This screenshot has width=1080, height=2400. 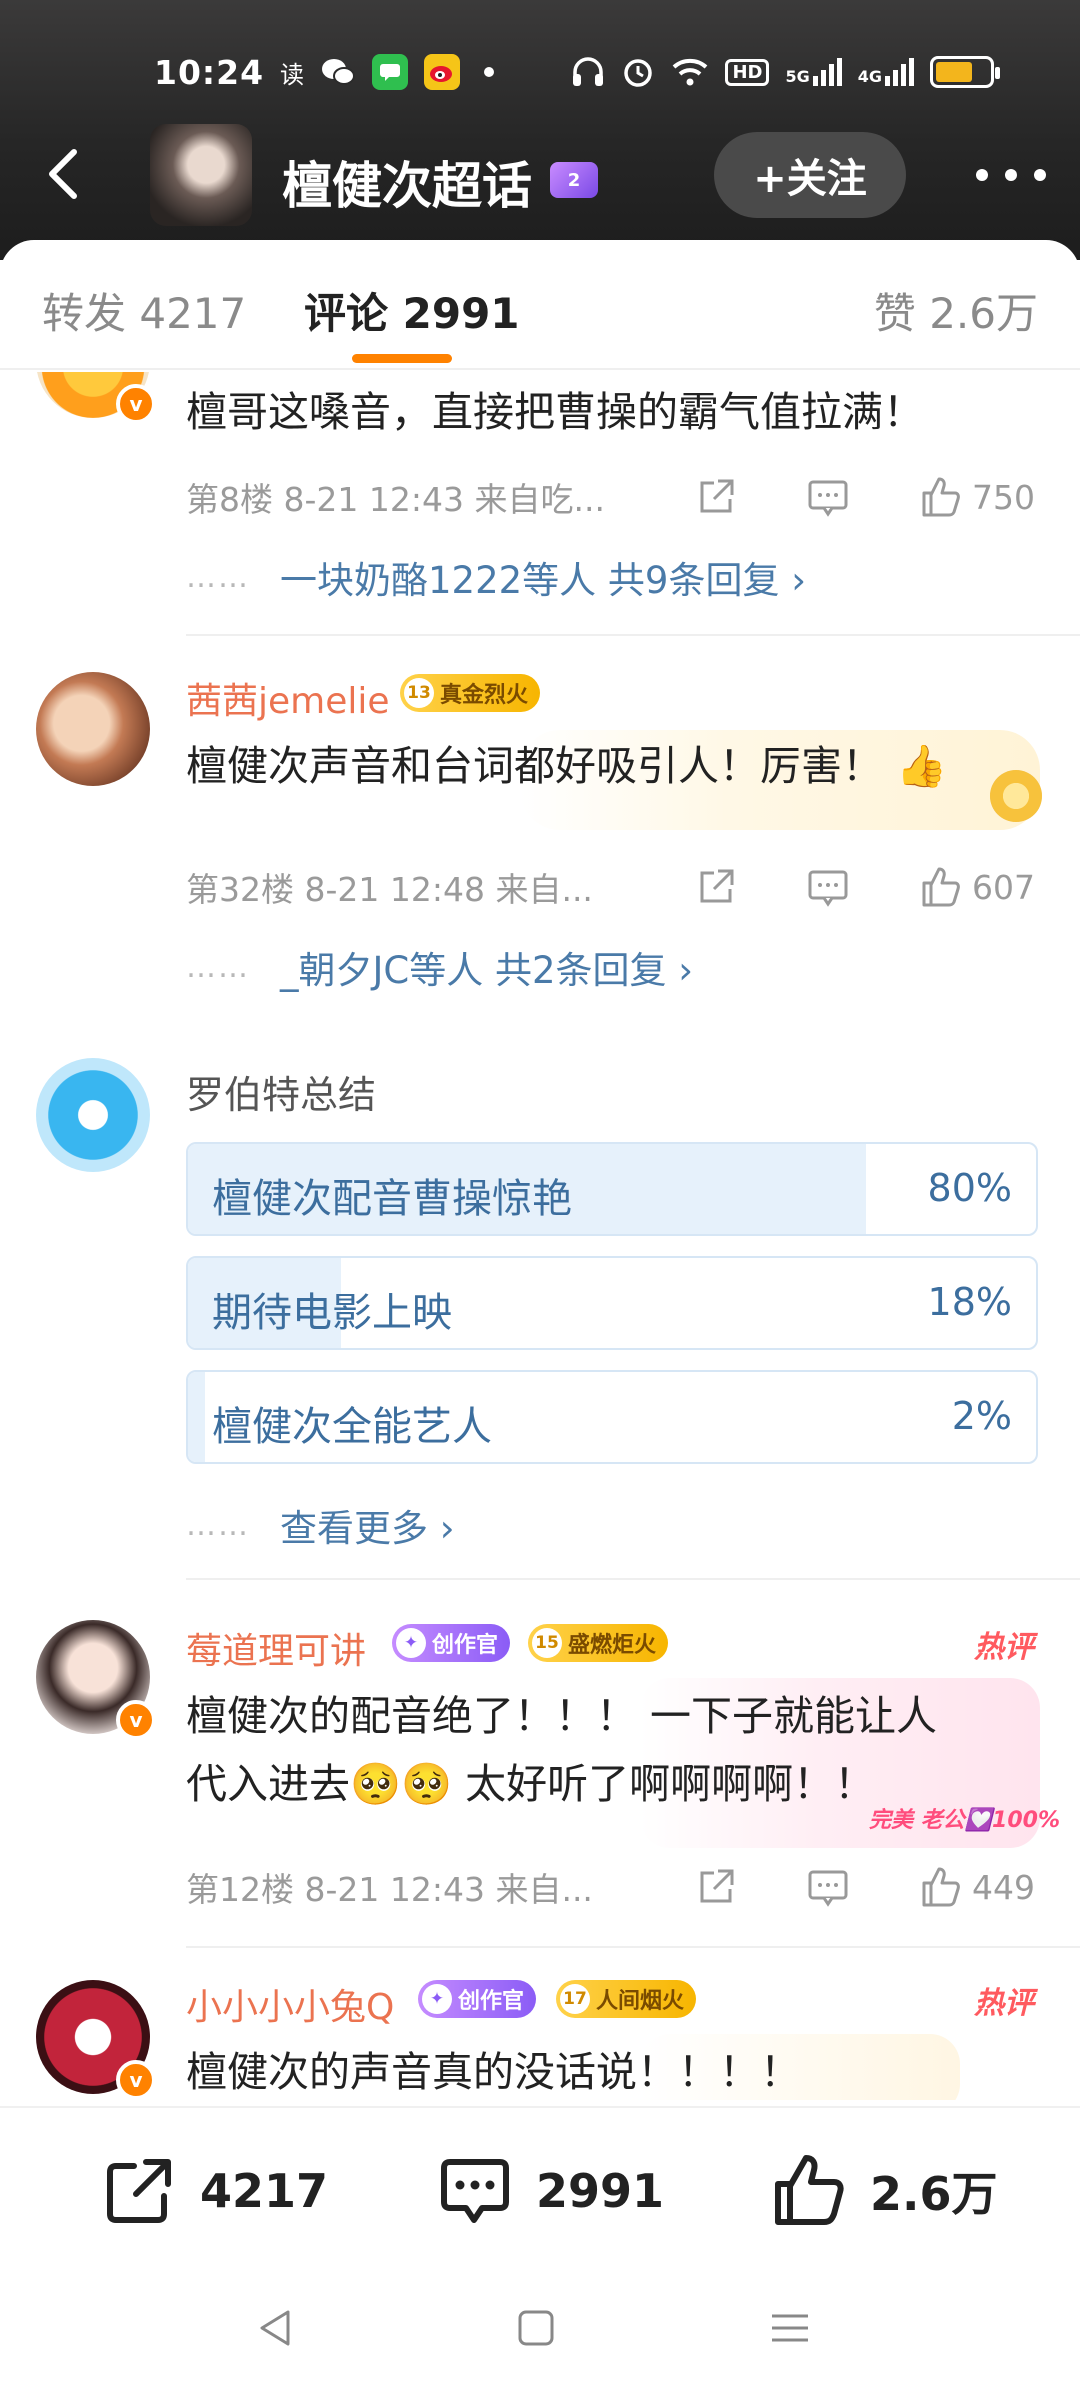 I want to click on like-button: 607, so click(x=976, y=887).